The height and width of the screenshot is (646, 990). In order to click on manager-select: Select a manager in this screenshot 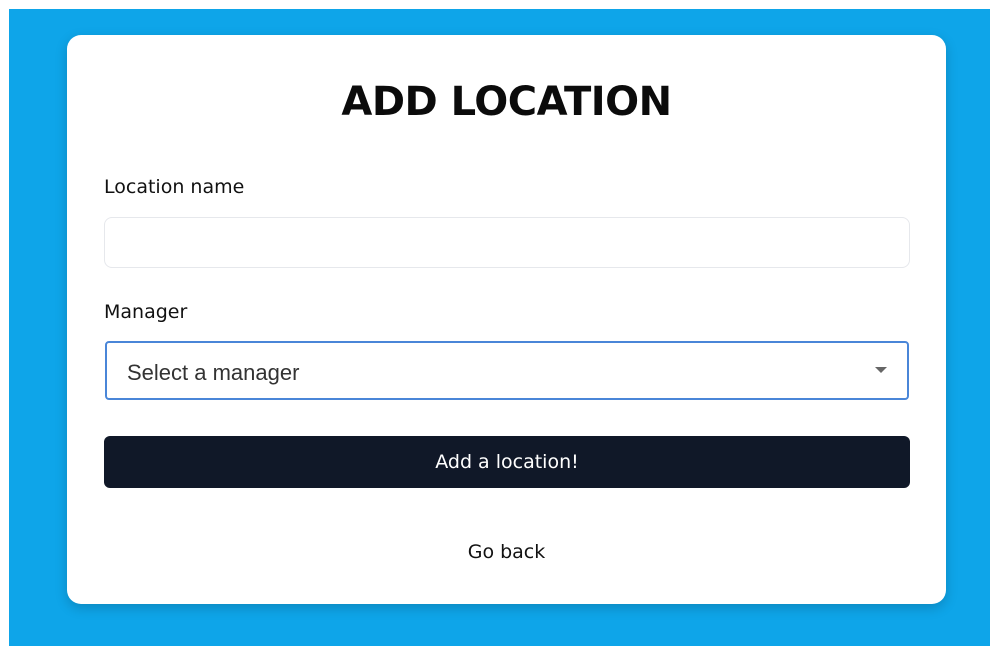, I will do `click(507, 370)`.